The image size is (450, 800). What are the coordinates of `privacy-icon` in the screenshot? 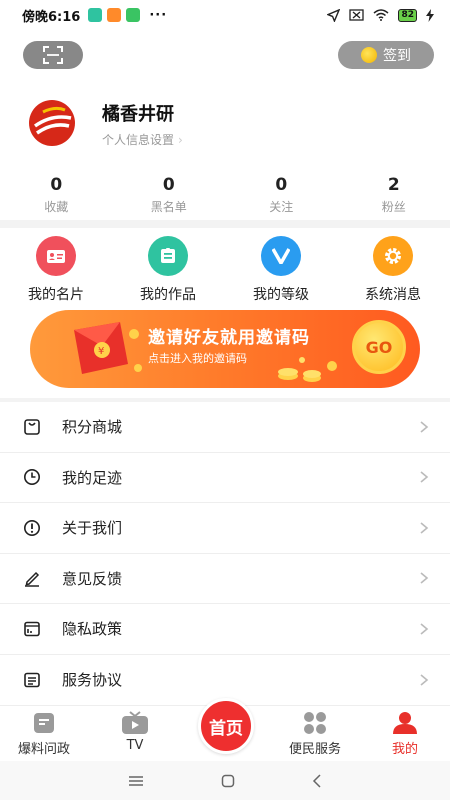 It's located at (32, 629).